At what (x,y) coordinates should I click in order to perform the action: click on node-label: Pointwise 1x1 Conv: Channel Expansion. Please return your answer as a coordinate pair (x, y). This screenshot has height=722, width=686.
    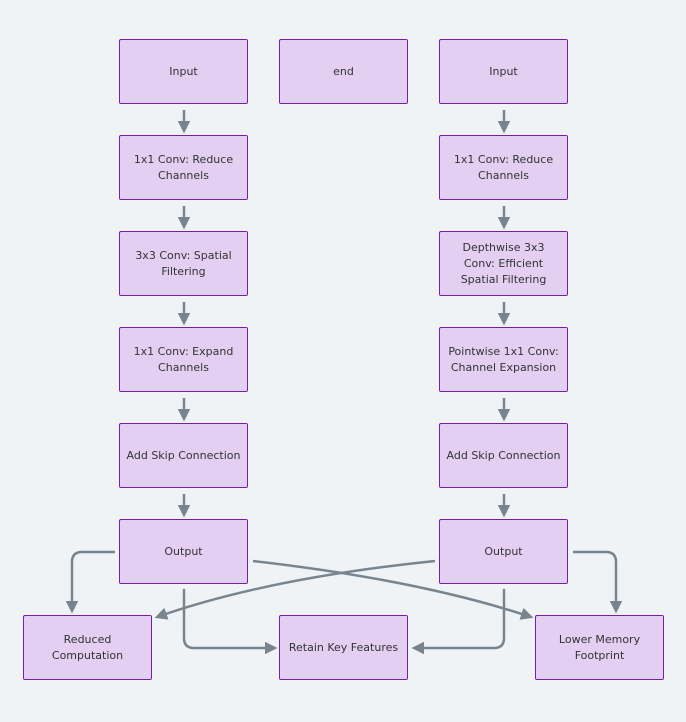
    Looking at the image, I should click on (503, 359).